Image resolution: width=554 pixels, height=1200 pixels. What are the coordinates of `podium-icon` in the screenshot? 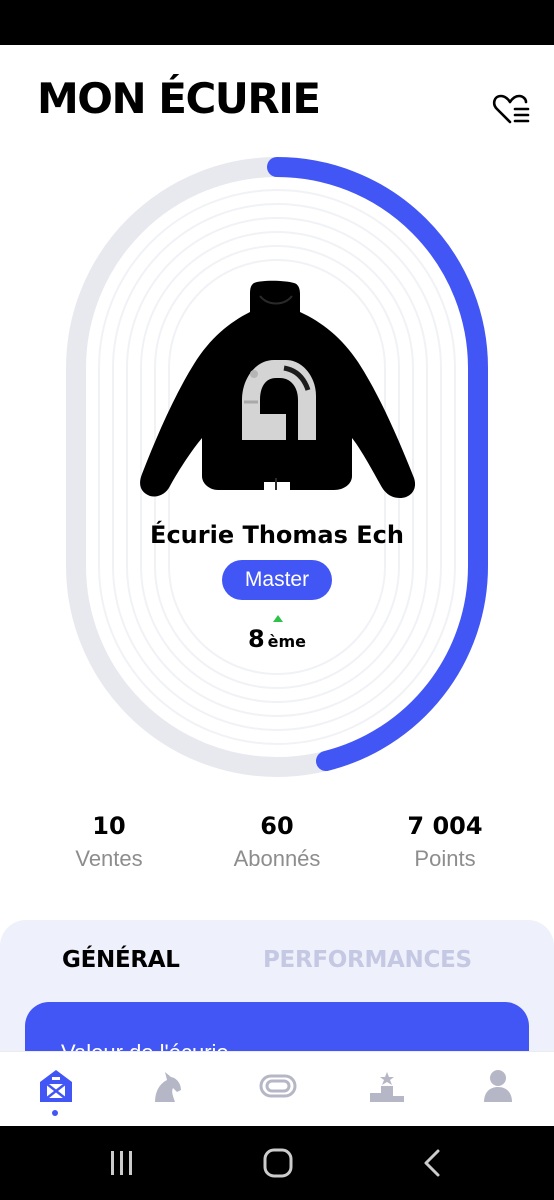 It's located at (387, 1087).